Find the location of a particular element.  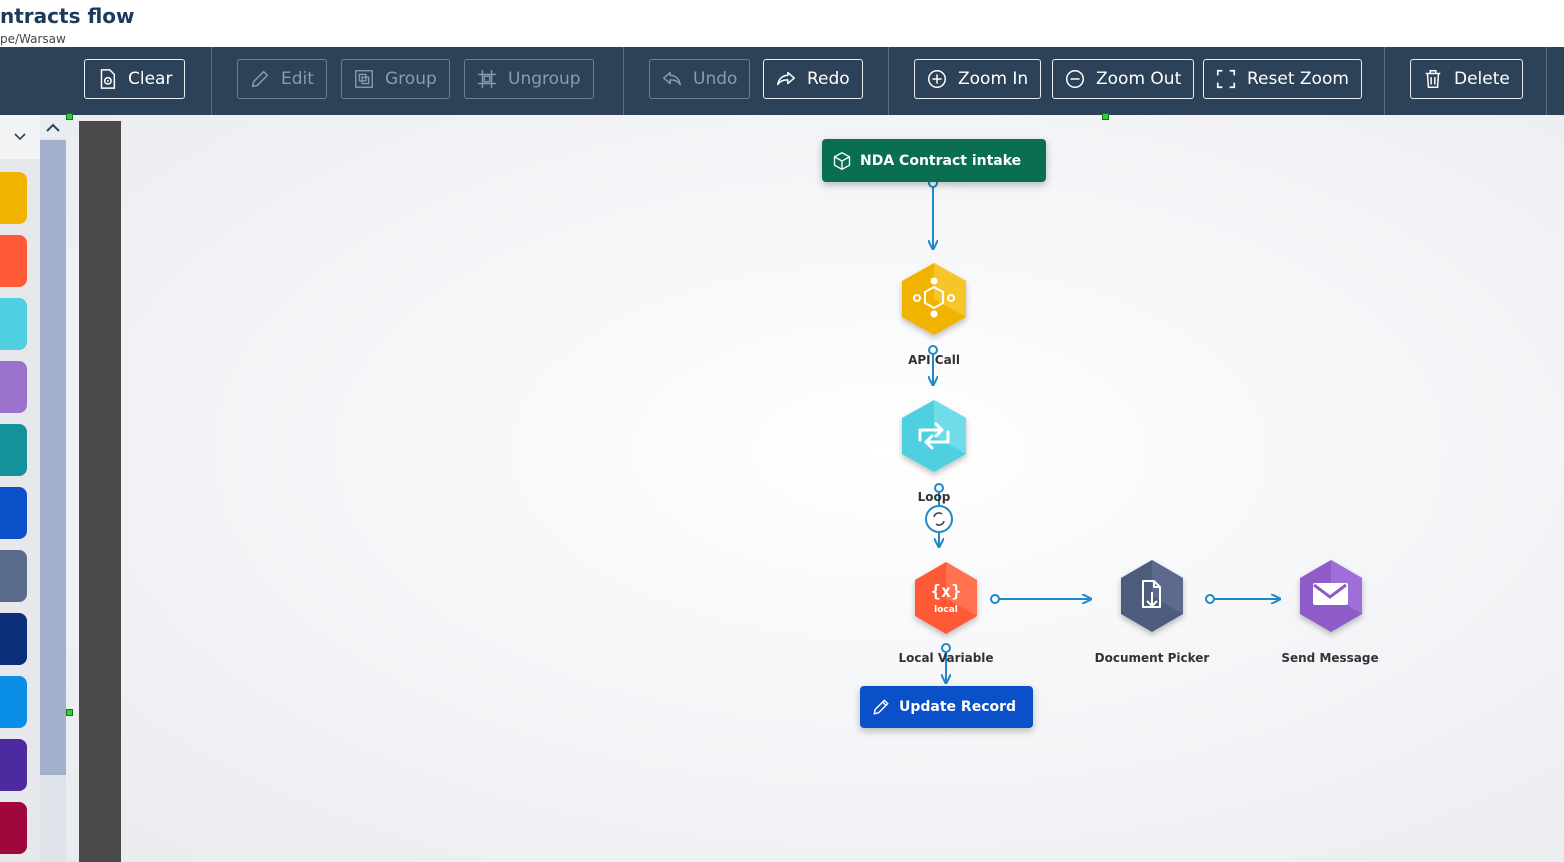

zoom-out-label: Zoom Out is located at coordinates (1139, 79).